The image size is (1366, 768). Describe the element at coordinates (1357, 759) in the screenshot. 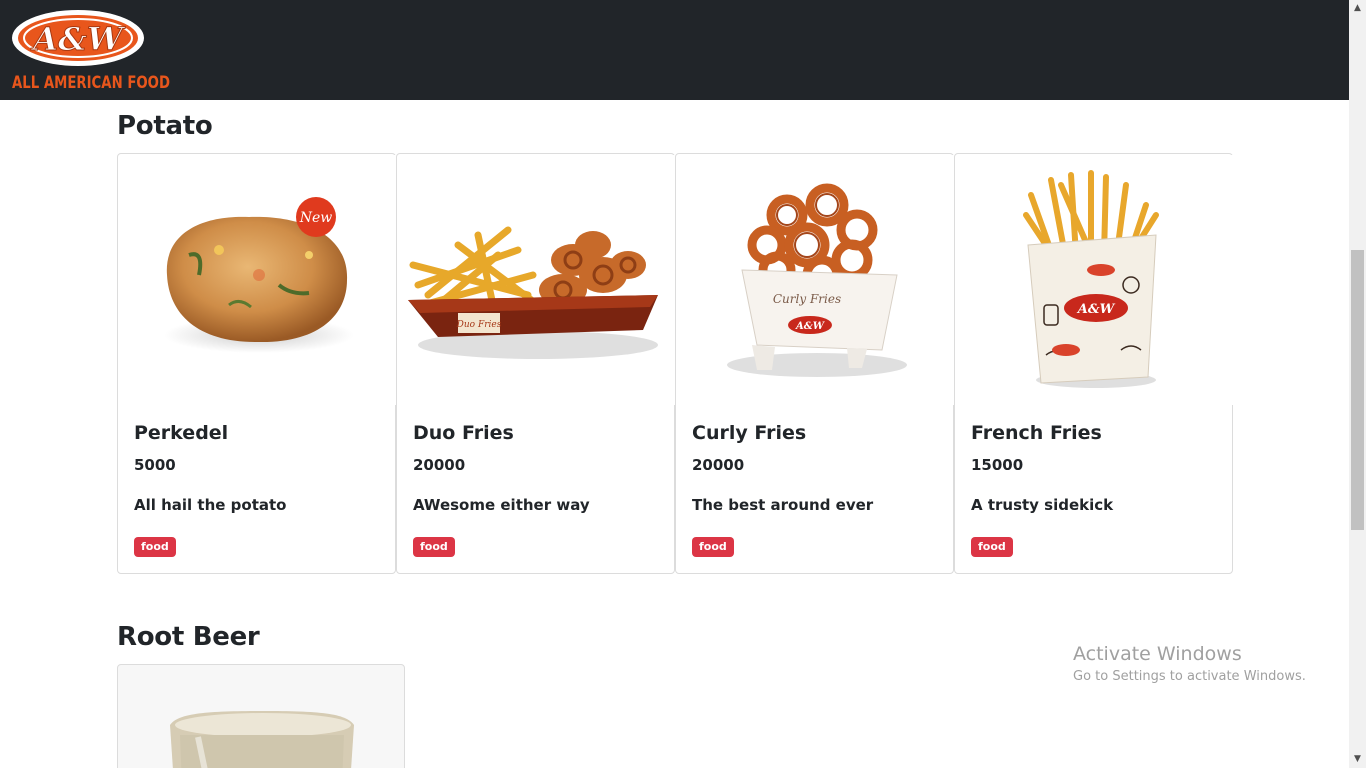

I see `scroll-down-arrow-icon: ▼` at that location.